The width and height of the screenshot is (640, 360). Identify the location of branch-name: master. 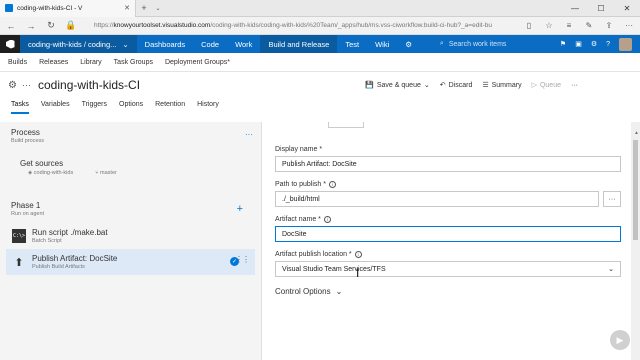
(108, 173).